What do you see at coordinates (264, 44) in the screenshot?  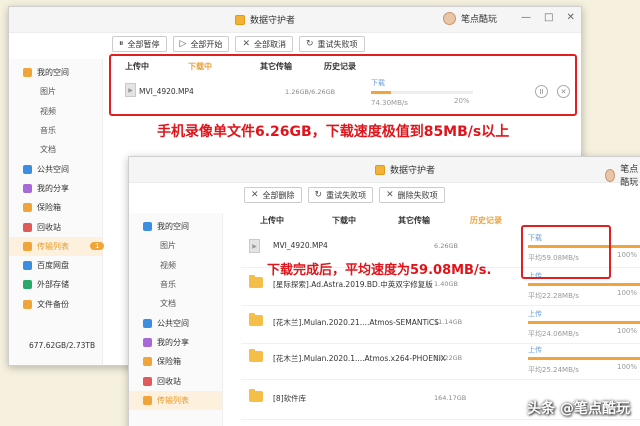 I see `toolbar-button-close: ✕ 全部取消` at bounding box center [264, 44].